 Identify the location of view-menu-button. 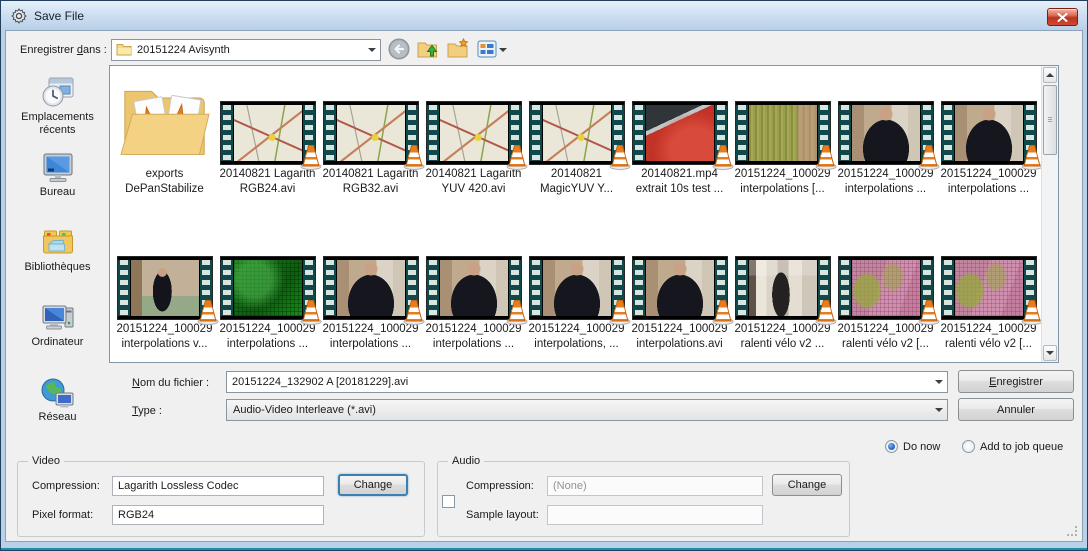
(492, 50).